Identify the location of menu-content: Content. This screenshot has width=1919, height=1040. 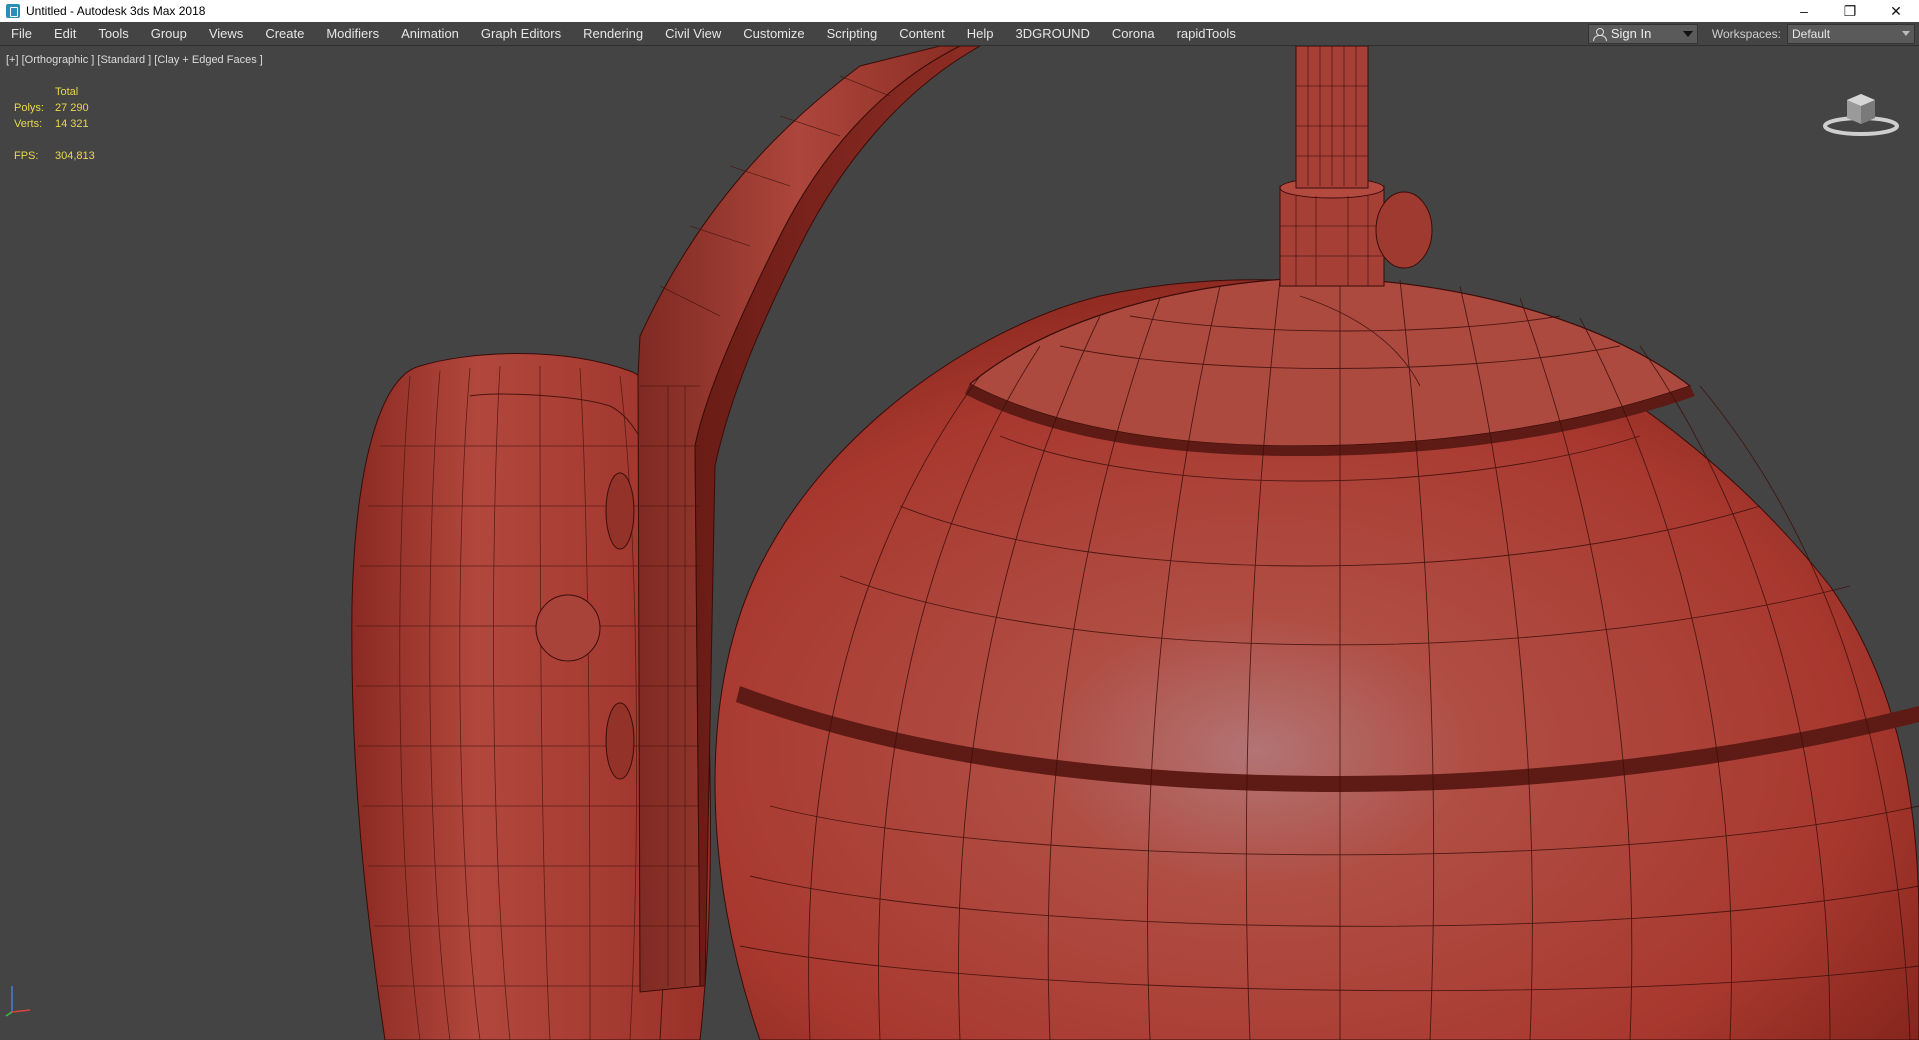
(922, 34).